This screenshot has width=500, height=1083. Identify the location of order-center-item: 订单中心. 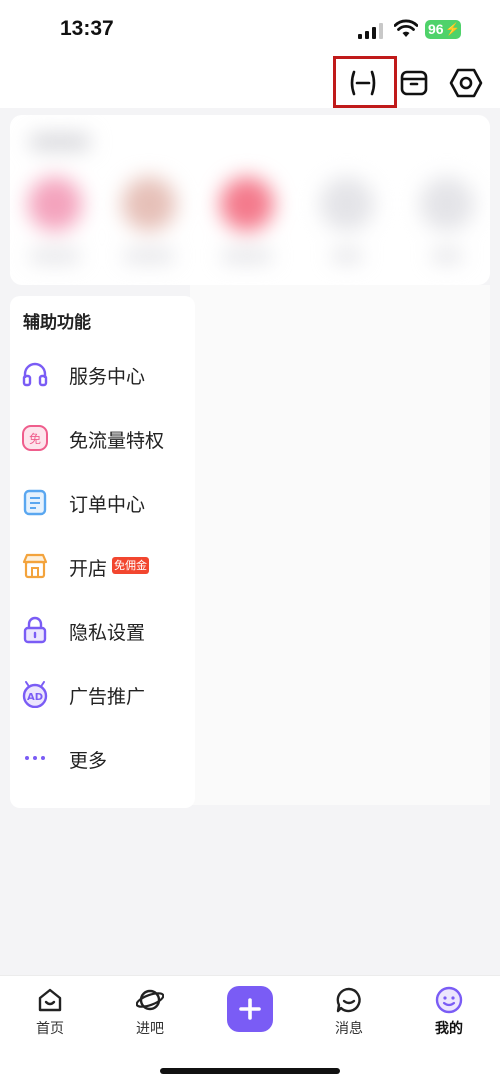
(102, 502).